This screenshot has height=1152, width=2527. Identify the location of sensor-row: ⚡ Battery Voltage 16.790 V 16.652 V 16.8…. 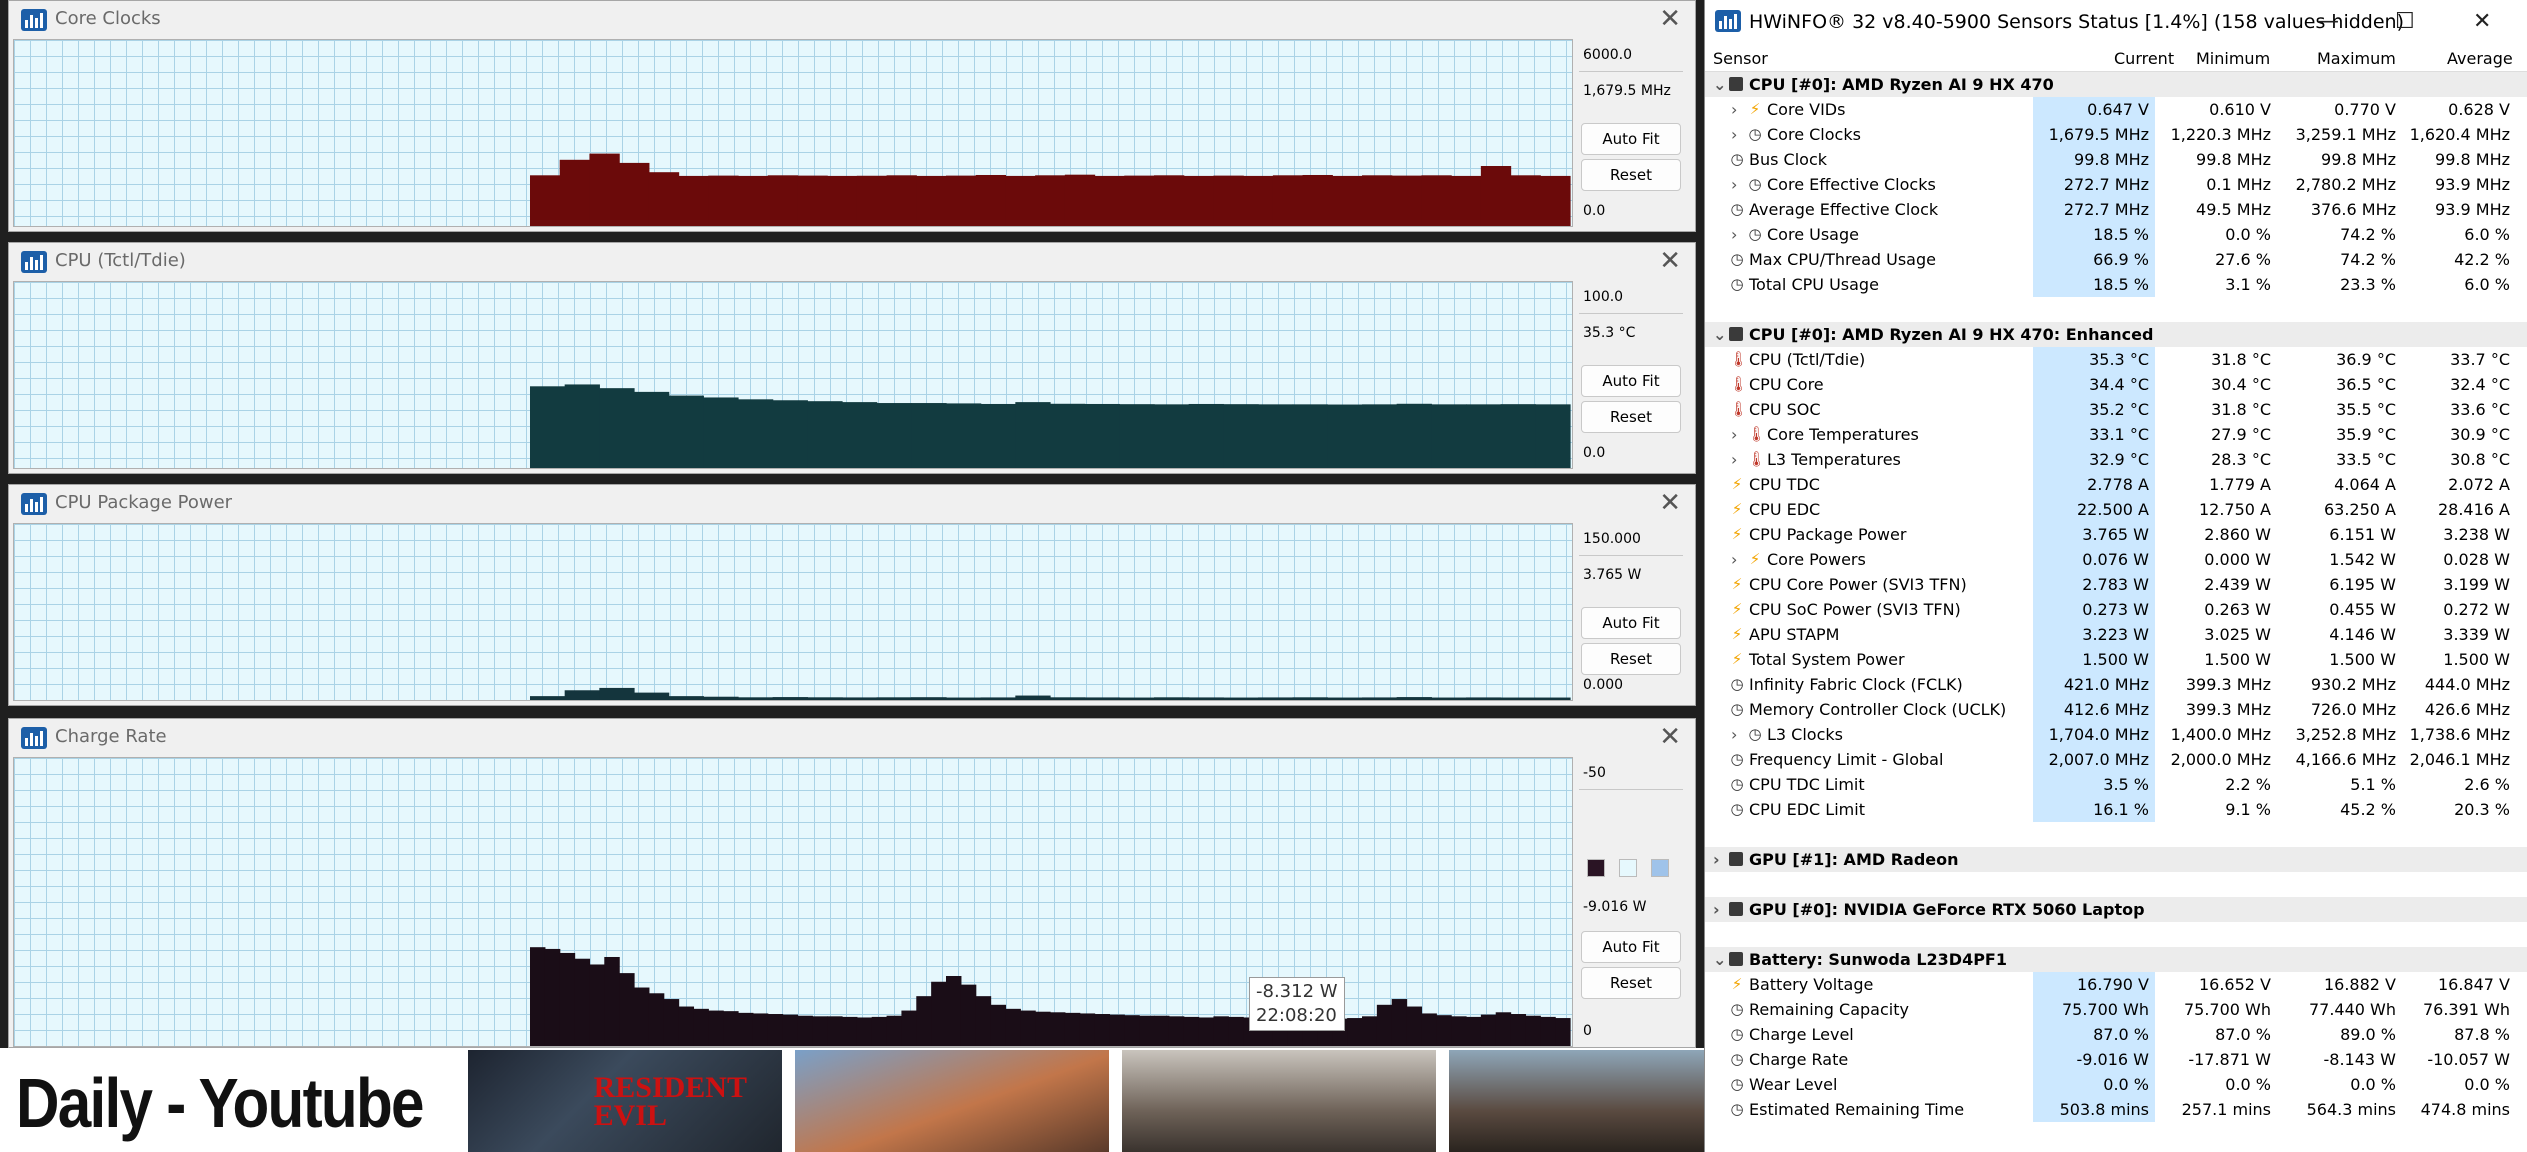
(2116, 984).